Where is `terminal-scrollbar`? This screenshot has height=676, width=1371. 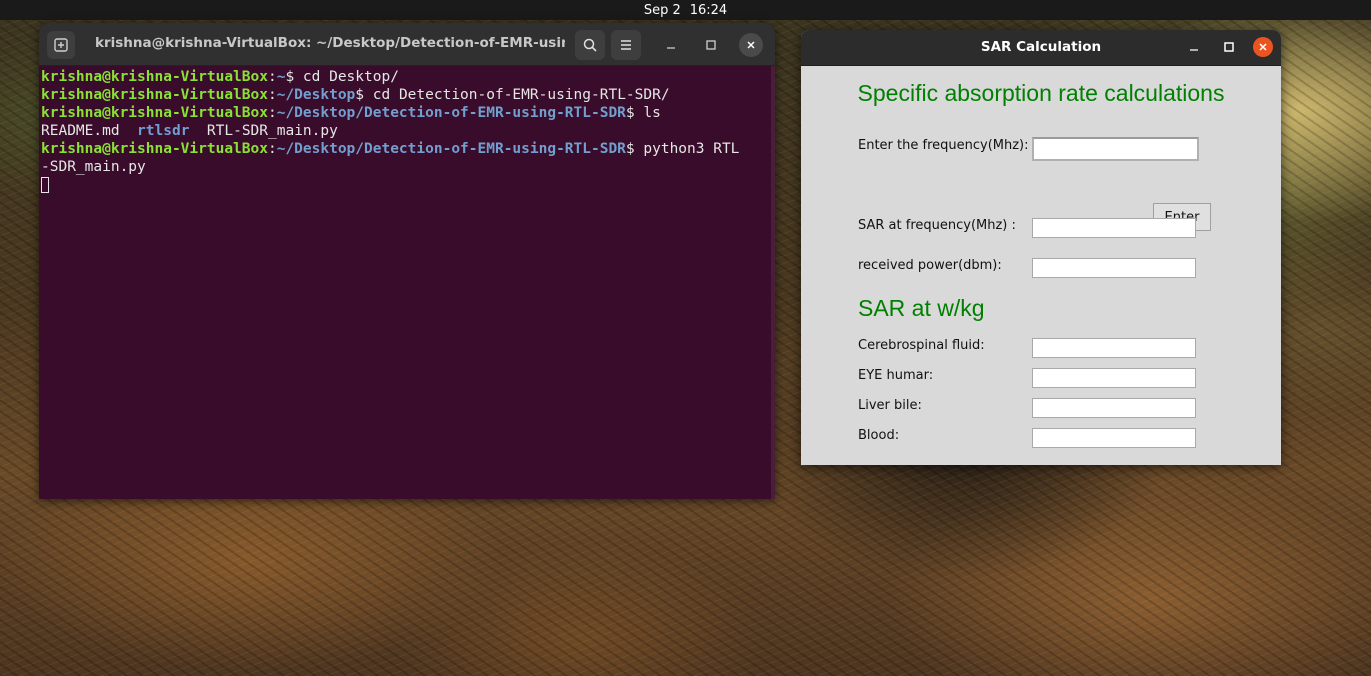 terminal-scrollbar is located at coordinates (773, 282).